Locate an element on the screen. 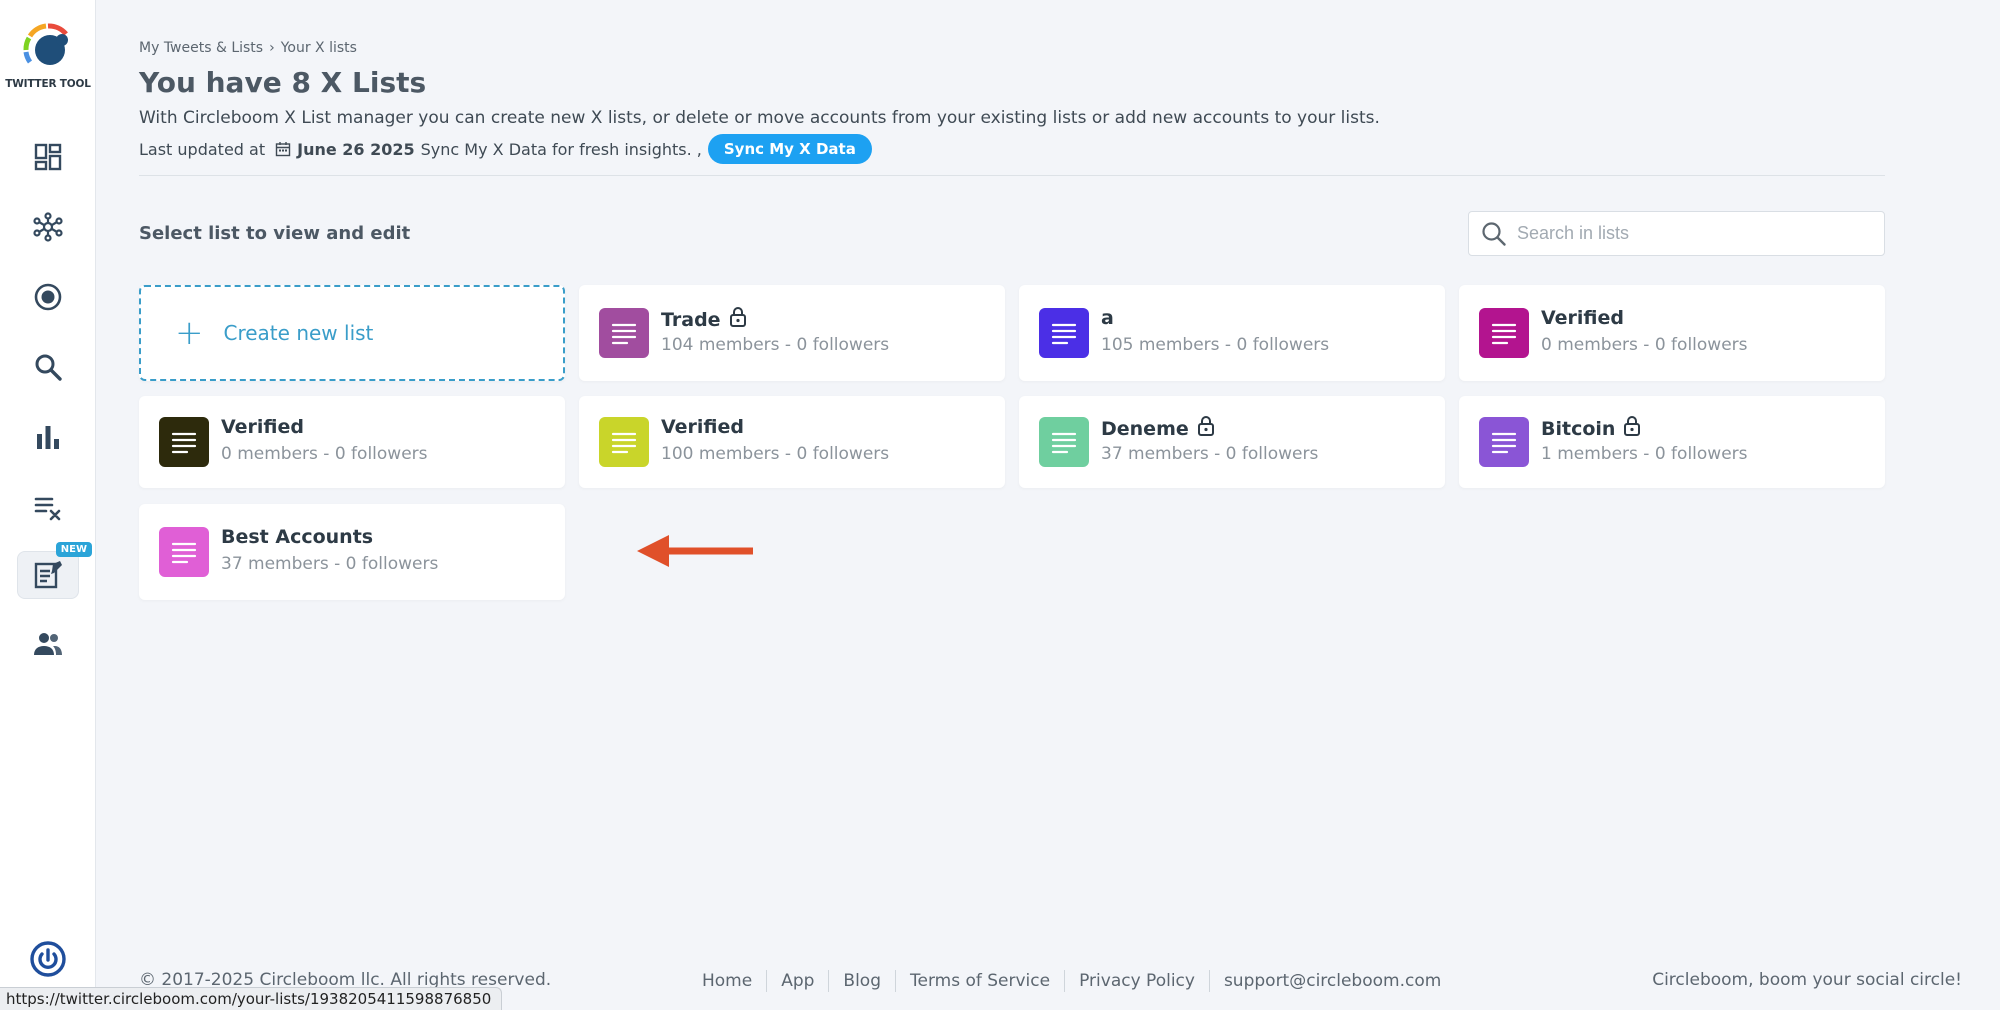 The image size is (2000, 1010). list-name-text: a is located at coordinates (1107, 318).